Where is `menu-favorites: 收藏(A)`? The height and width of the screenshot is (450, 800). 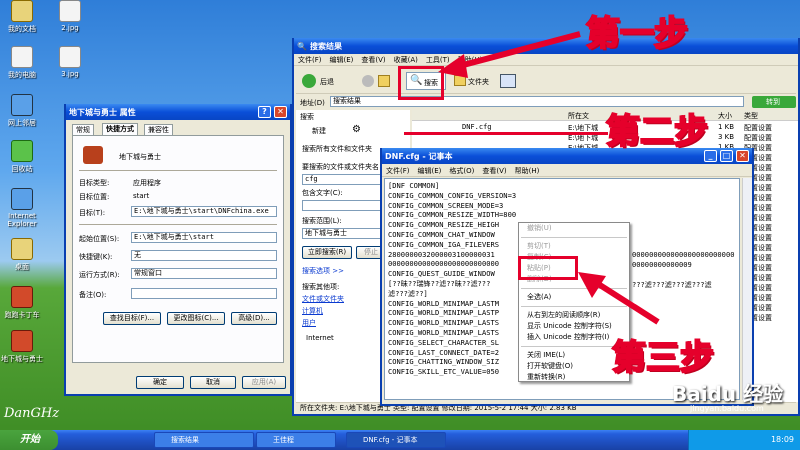
menu-favorites: 收藏(A) is located at coordinates (406, 60).